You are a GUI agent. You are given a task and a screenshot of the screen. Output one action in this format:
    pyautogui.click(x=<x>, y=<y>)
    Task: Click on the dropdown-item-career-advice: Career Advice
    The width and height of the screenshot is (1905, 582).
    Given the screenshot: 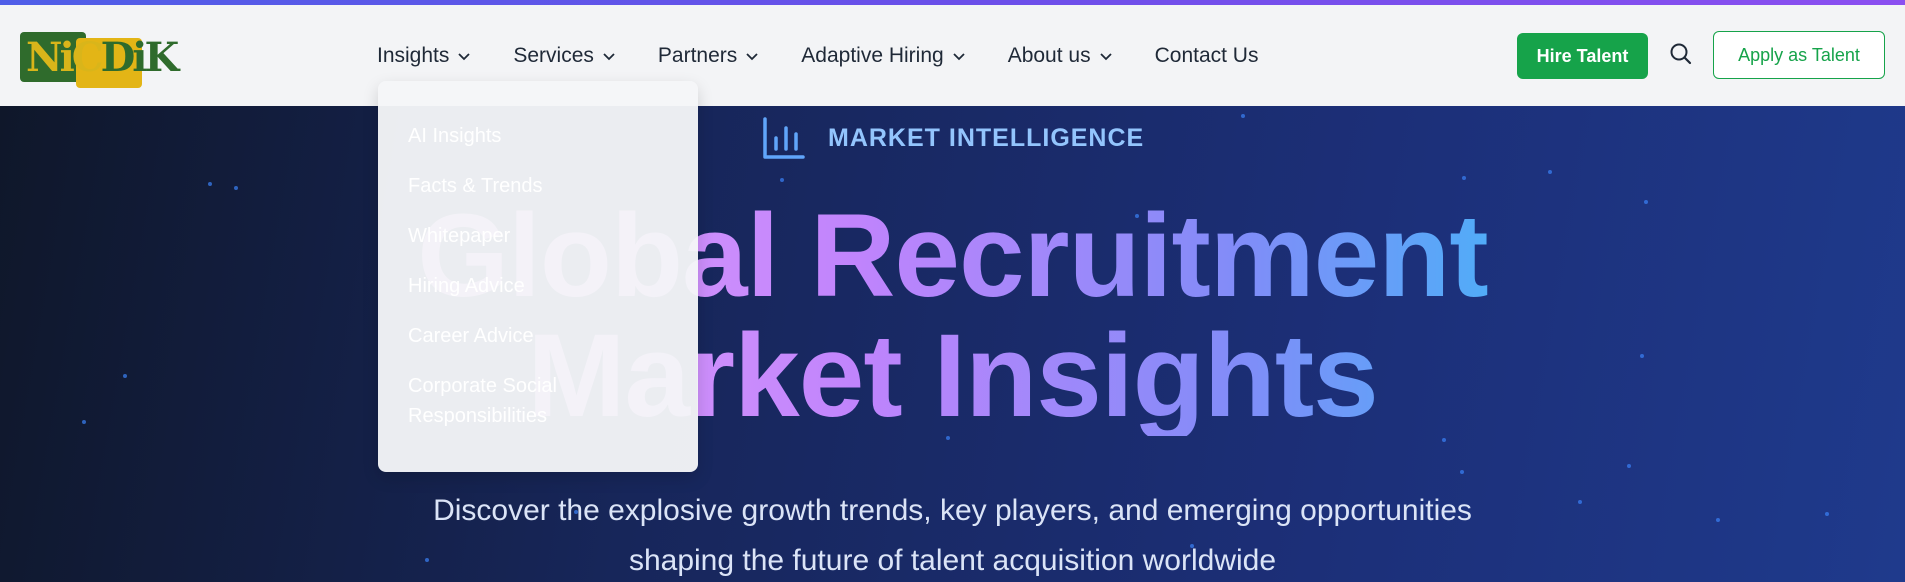 What is the action you would take?
    pyautogui.click(x=538, y=336)
    